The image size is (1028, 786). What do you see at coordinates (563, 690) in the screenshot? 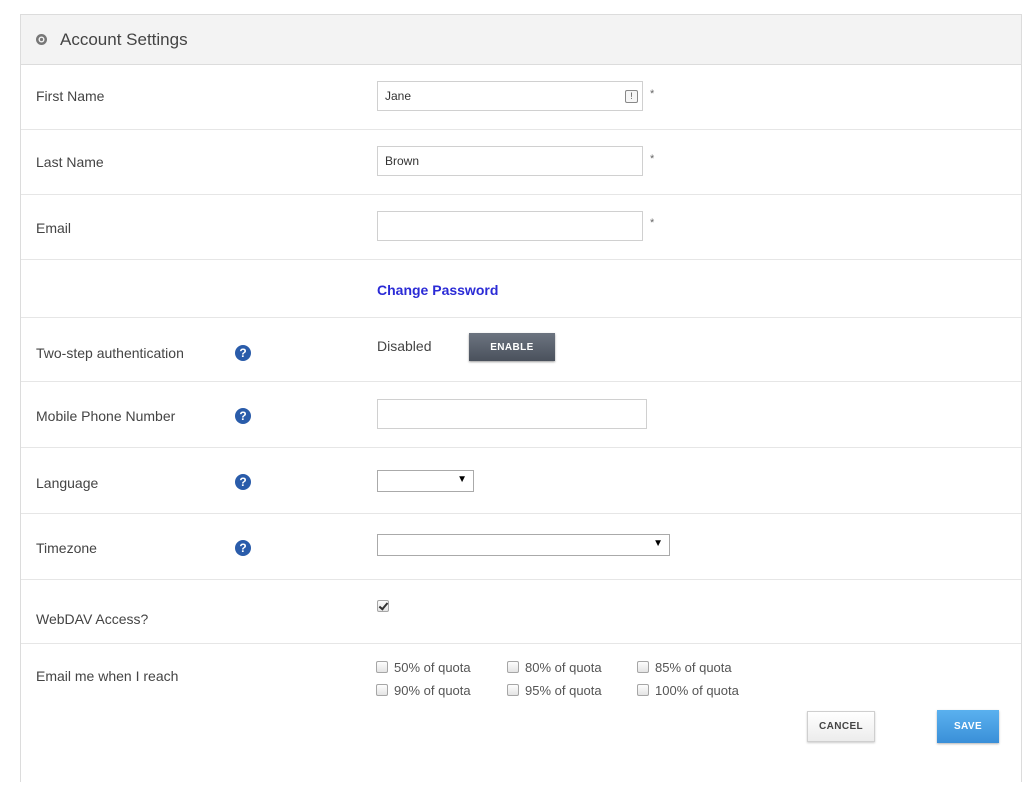
I see `quota-95-label: 95% of quota` at bounding box center [563, 690].